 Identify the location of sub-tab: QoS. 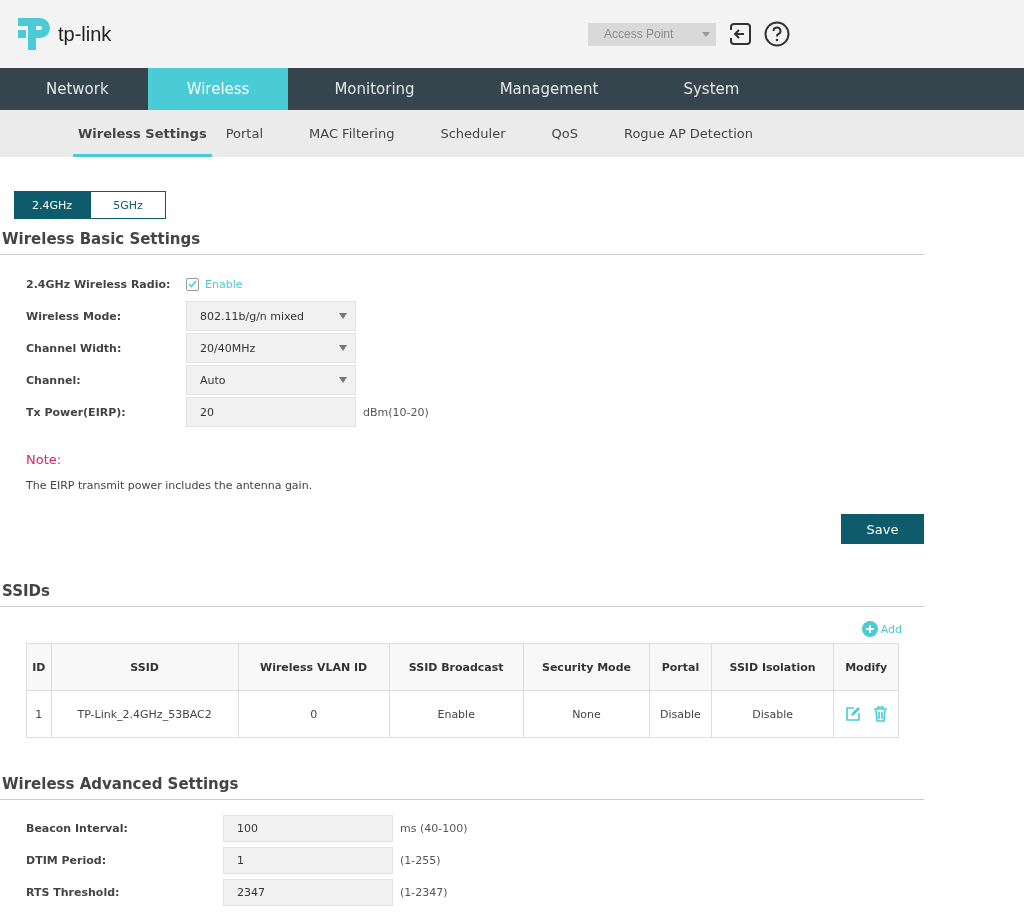
(574, 133).